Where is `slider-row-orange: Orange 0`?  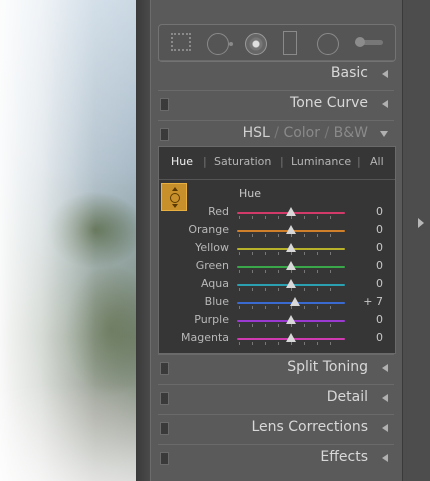 slider-row-orange: Orange 0 is located at coordinates (277, 230).